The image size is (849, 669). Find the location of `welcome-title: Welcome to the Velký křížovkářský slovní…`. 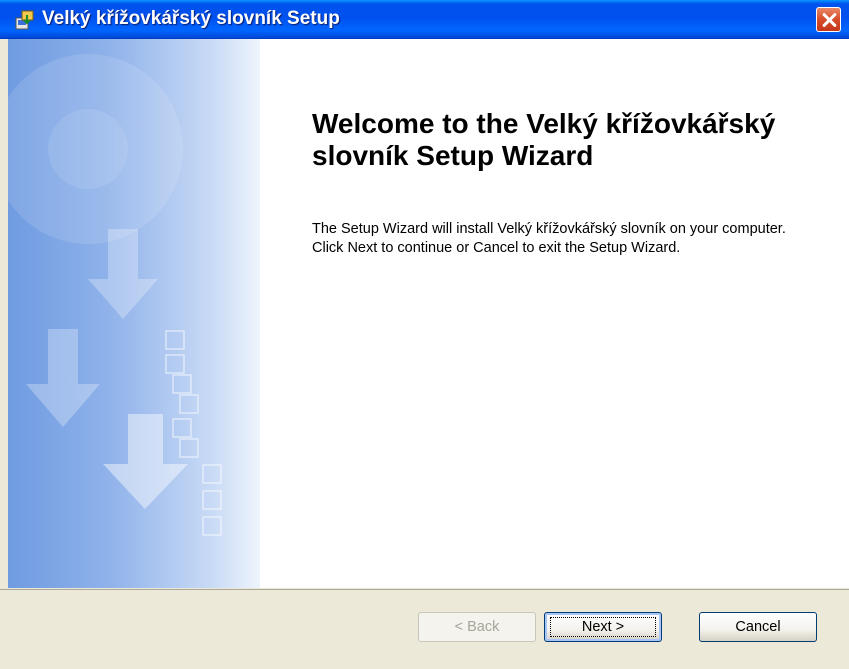

welcome-title: Welcome to the Velký křížovkářský slovní… is located at coordinates (544, 139).